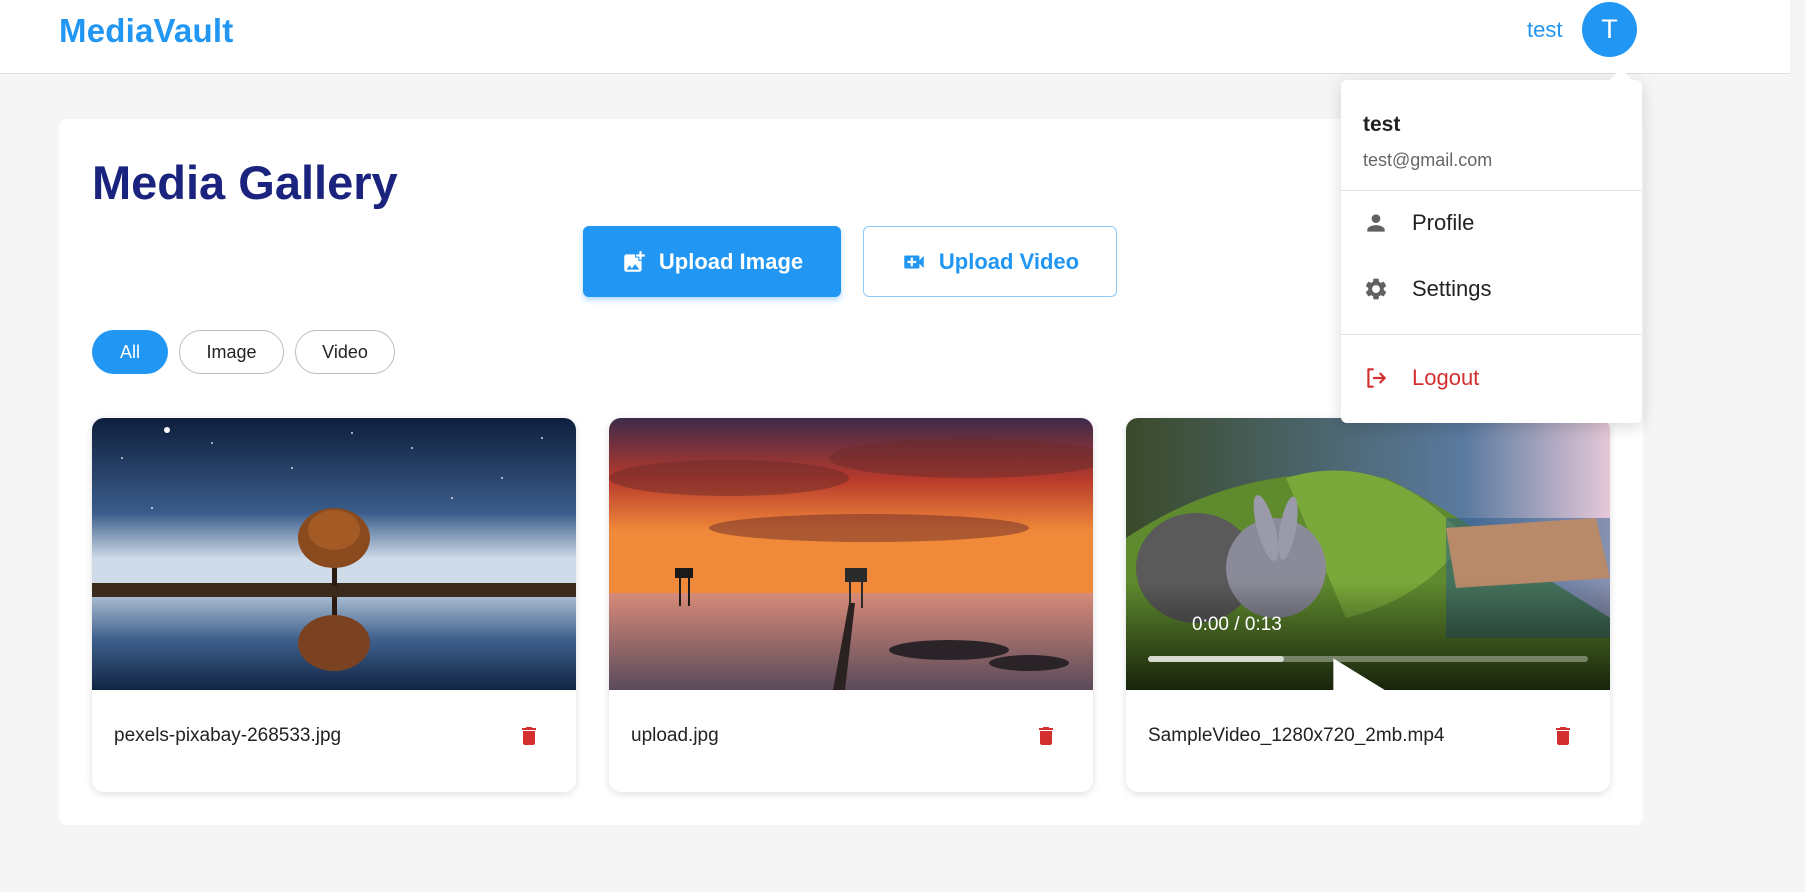  Describe the element at coordinates (1376, 378) in the screenshot. I see `logout-icon` at that location.